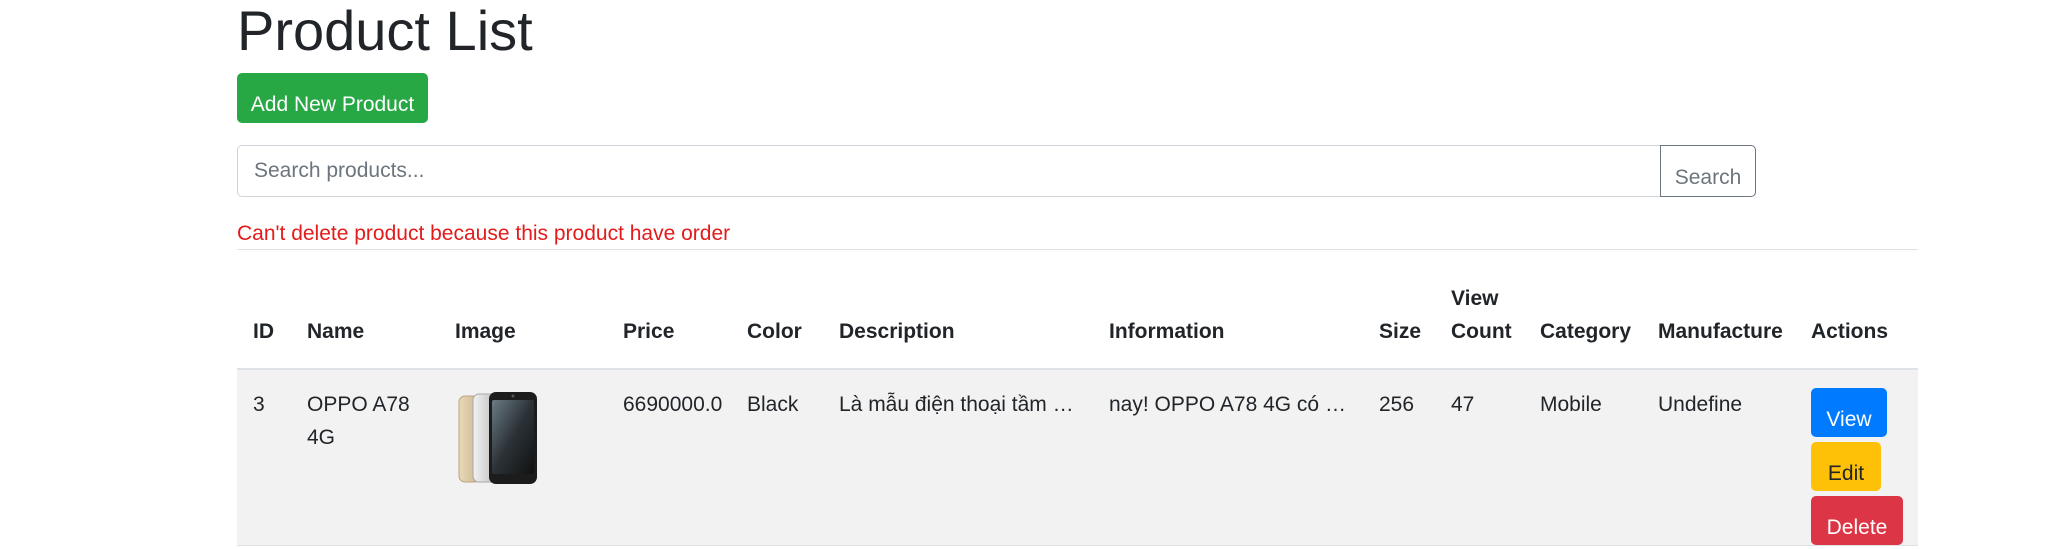 The image size is (2055, 549). I want to click on cell-manufacture: Undefine, so click(1718, 457).